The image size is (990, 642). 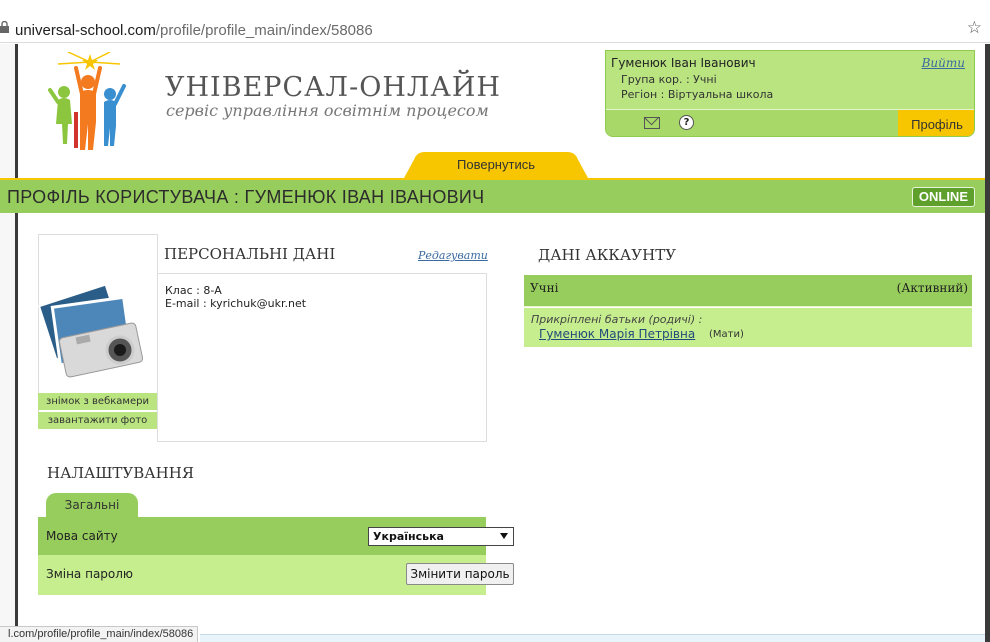 What do you see at coordinates (97, 401) in the screenshot?
I see `webcam-snapshot-link: знімок з вебкамери` at bounding box center [97, 401].